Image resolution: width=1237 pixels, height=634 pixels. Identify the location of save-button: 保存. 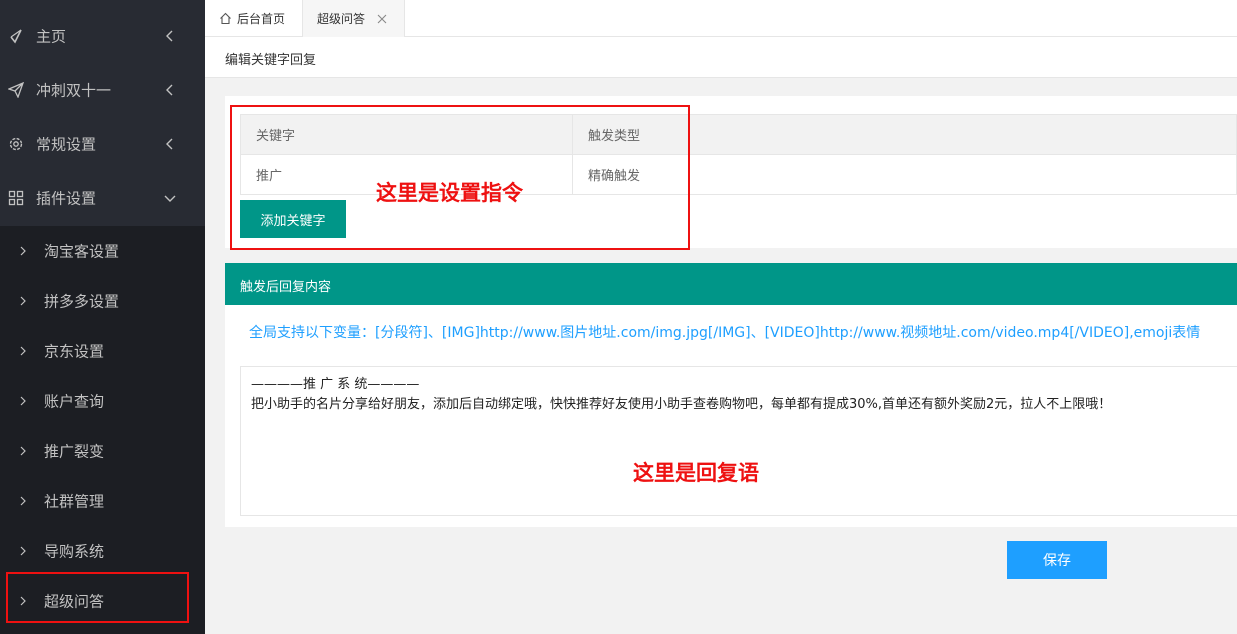
(1057, 560).